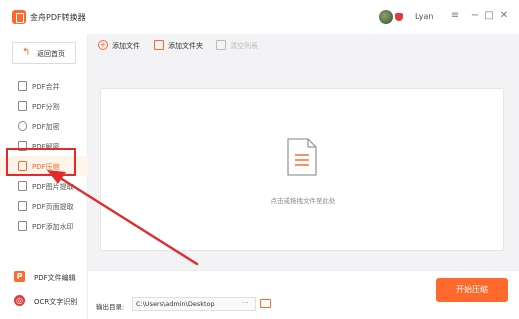 Image resolution: width=519 pixels, height=319 pixels. What do you see at coordinates (185, 46) in the screenshot?
I see `add-folder-label: 添加文件夹` at bounding box center [185, 46].